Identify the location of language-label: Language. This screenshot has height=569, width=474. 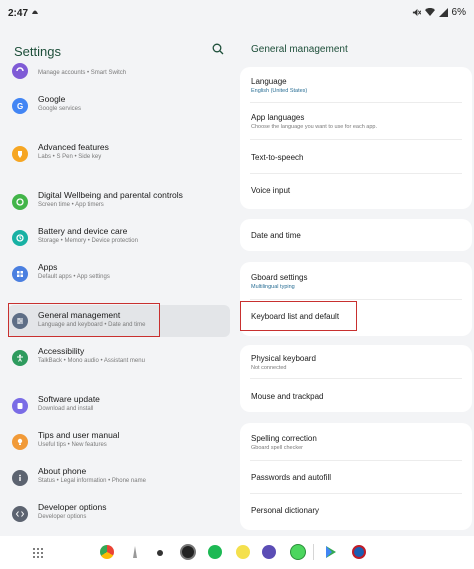
(269, 81).